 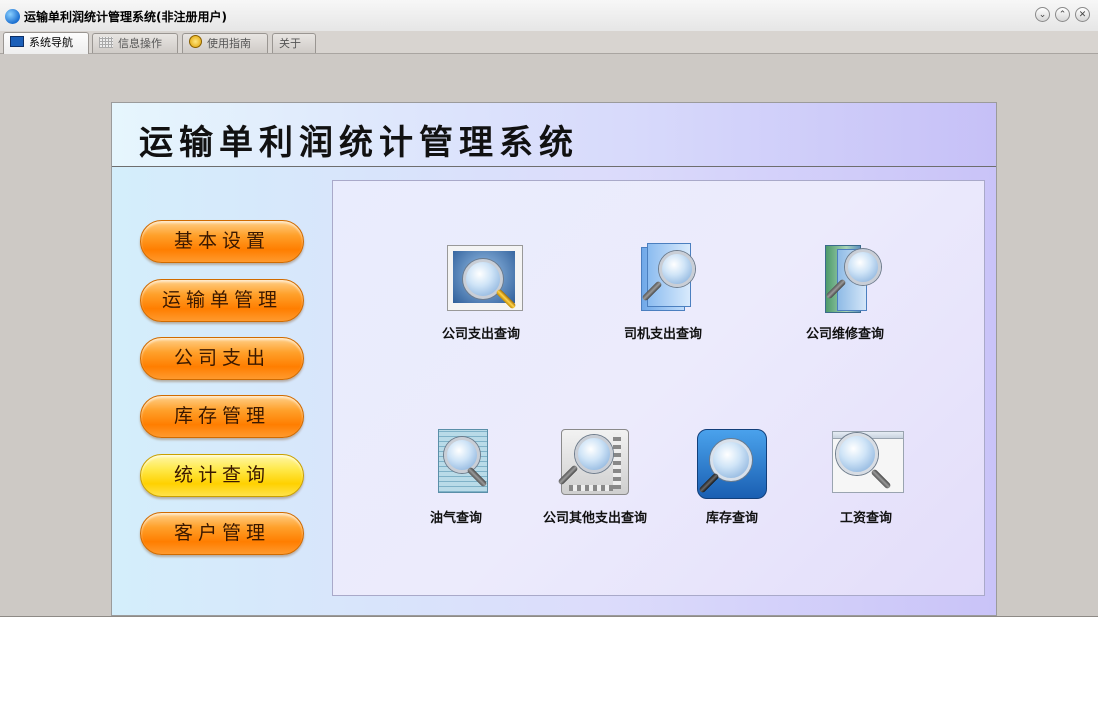 I want to click on company-repair-query: 公司维修查询, so click(x=845, y=292).